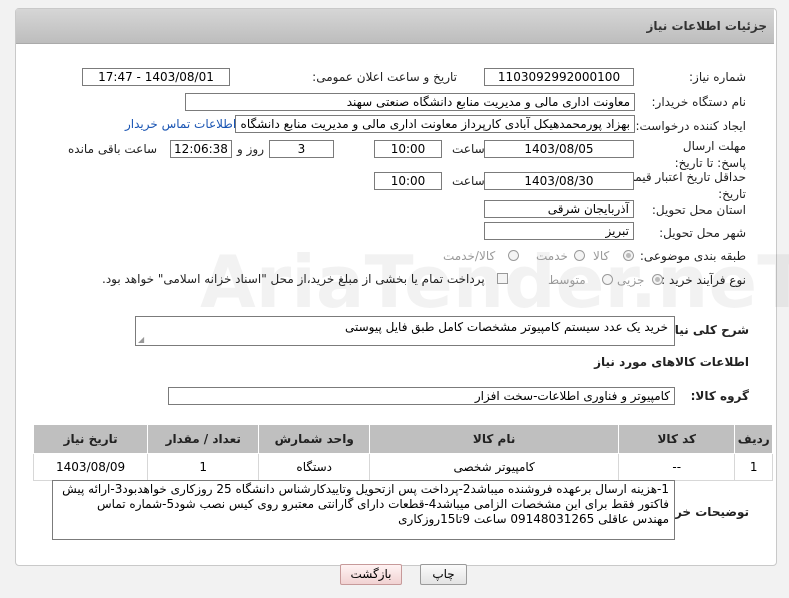  I want to click on need-number-field: 1103092992000100, so click(559, 77).